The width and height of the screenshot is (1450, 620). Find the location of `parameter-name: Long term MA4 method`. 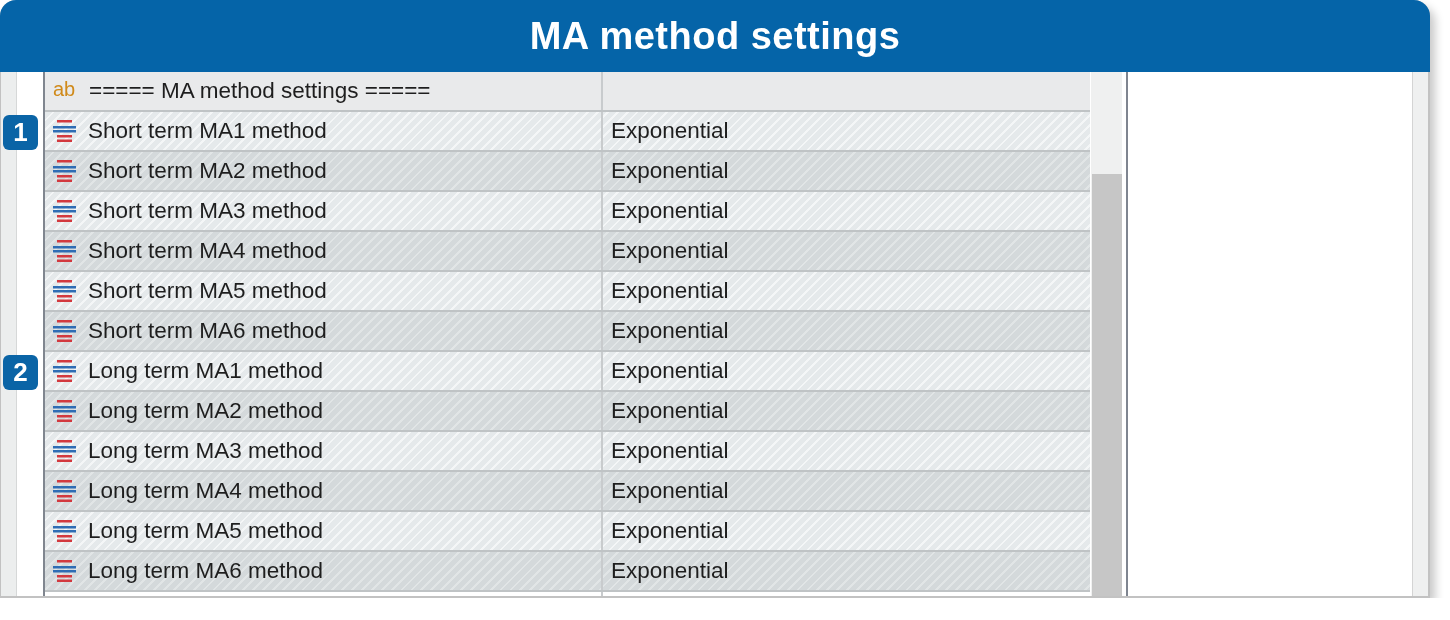

parameter-name: Long term MA4 method is located at coordinates (206, 491).